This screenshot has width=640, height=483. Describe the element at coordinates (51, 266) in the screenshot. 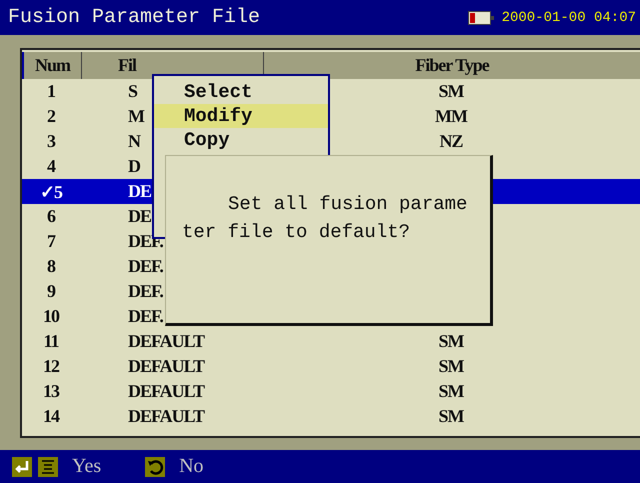

I see `table-cell: 8` at that location.